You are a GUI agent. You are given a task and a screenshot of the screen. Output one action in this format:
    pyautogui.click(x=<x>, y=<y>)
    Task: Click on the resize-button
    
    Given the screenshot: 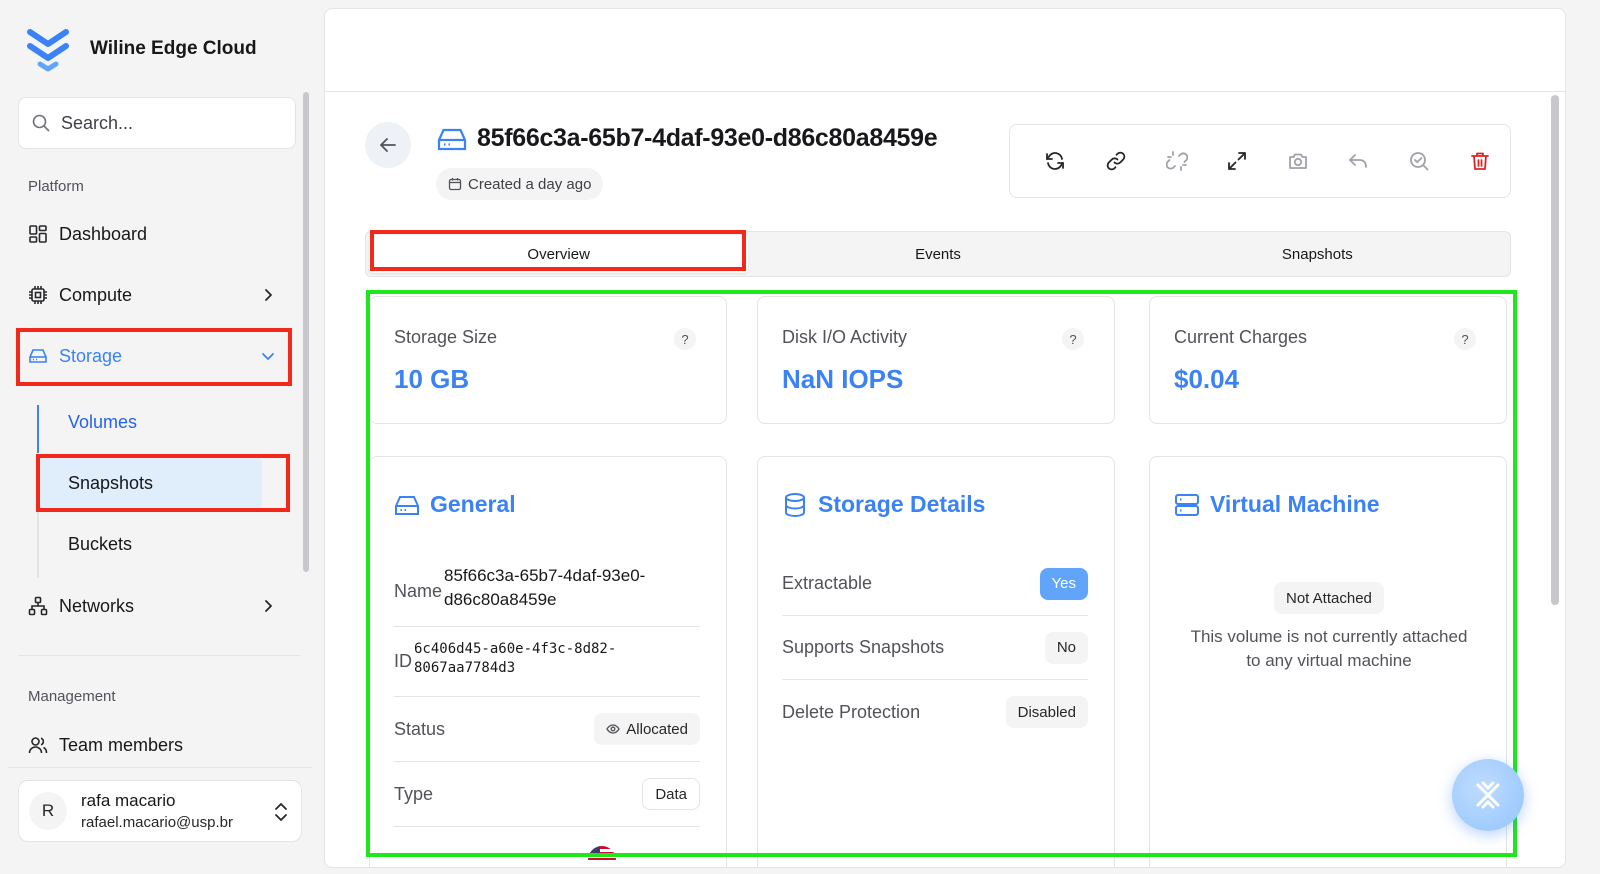 What is the action you would take?
    pyautogui.click(x=1237, y=161)
    